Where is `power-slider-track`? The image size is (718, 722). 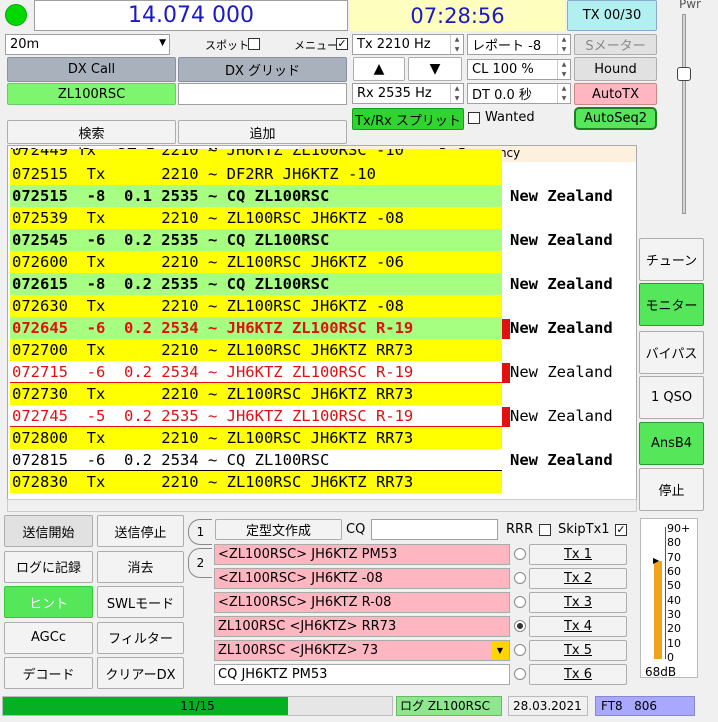 power-slider-track is located at coordinates (684, 114).